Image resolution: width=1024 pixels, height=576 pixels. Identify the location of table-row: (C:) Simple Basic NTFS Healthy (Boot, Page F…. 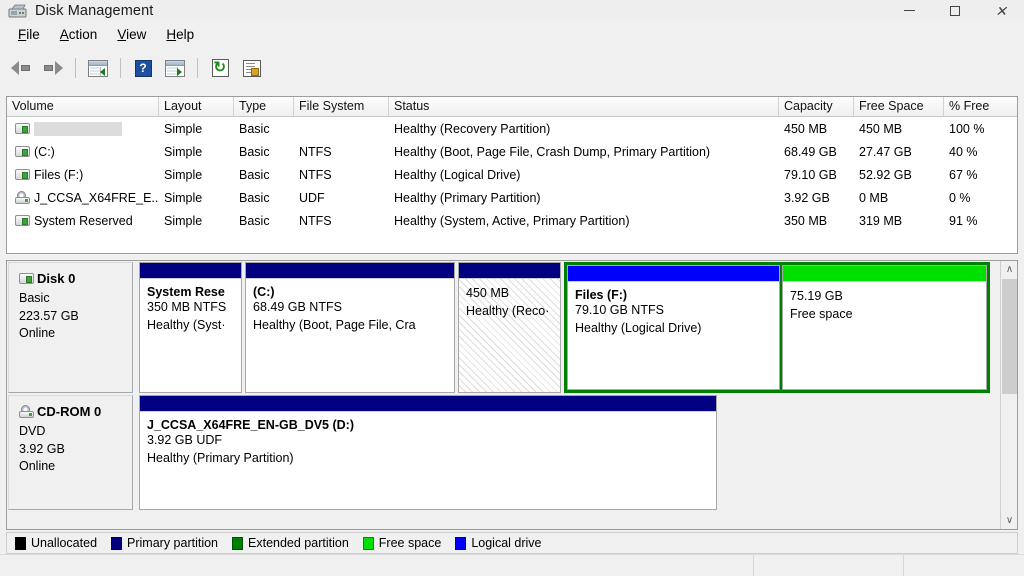
(512, 151).